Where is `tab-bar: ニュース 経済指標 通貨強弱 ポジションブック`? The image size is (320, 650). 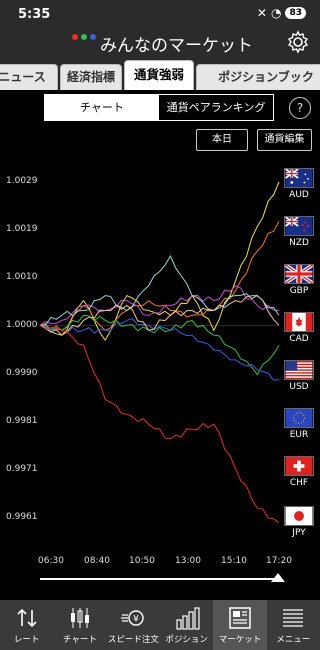 tab-bar: ニュース 経済指標 通貨強弱 ポジションブック is located at coordinates (160, 74).